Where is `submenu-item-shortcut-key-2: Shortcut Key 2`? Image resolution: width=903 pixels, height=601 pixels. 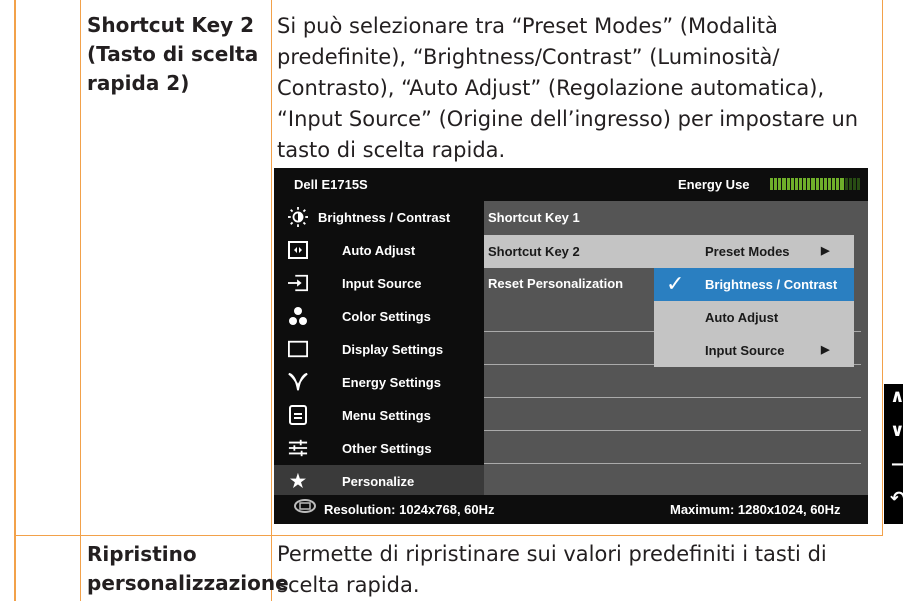 submenu-item-shortcut-key-2: Shortcut Key 2 is located at coordinates (571, 251).